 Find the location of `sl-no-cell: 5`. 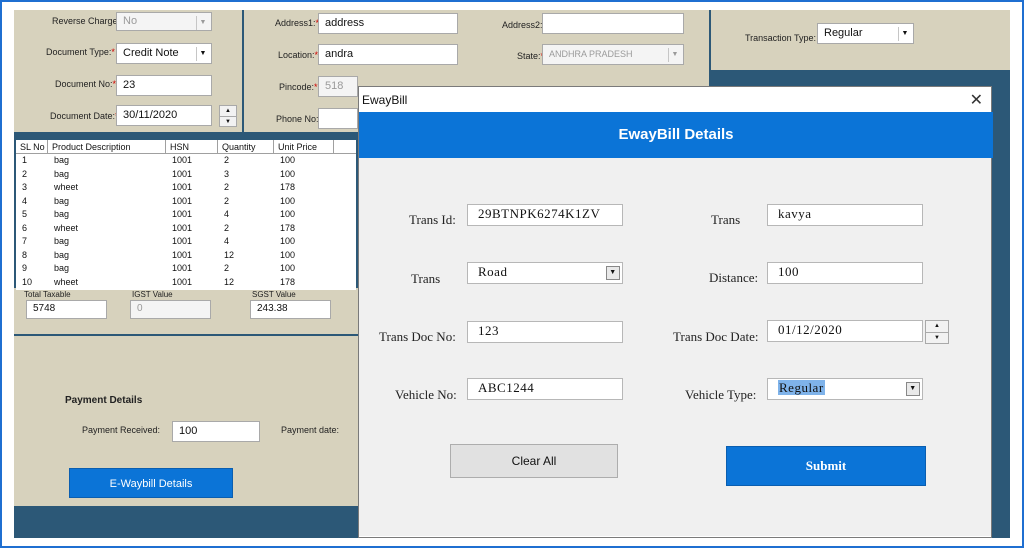

sl-no-cell: 5 is located at coordinates (25, 214).